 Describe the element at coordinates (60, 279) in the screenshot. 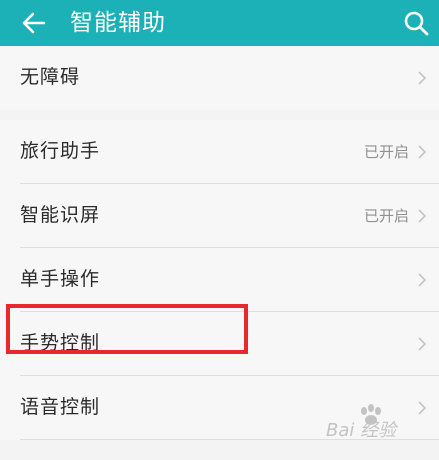

I see `item-label: 单手操作` at that location.